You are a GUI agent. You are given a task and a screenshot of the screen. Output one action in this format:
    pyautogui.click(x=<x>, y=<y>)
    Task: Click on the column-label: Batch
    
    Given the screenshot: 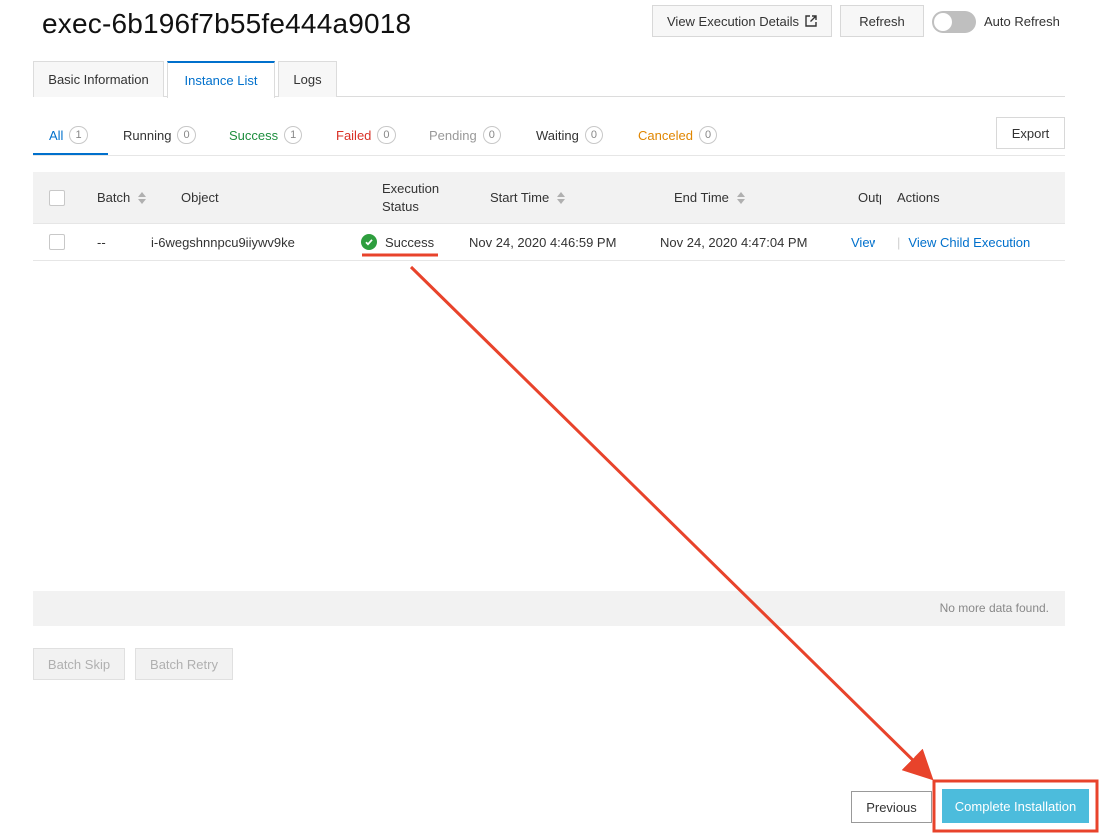 What is the action you would take?
    pyautogui.click(x=114, y=197)
    